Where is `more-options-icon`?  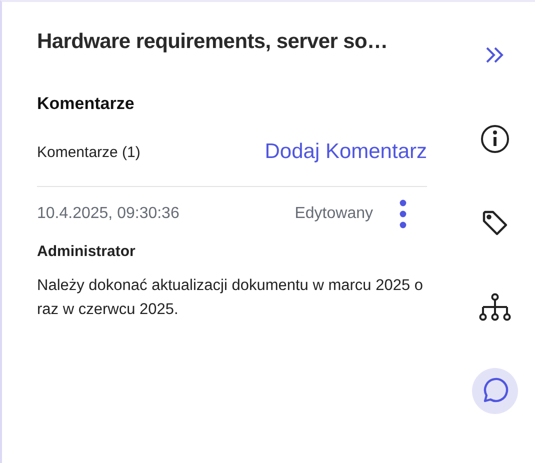
more-options-icon is located at coordinates (403, 214).